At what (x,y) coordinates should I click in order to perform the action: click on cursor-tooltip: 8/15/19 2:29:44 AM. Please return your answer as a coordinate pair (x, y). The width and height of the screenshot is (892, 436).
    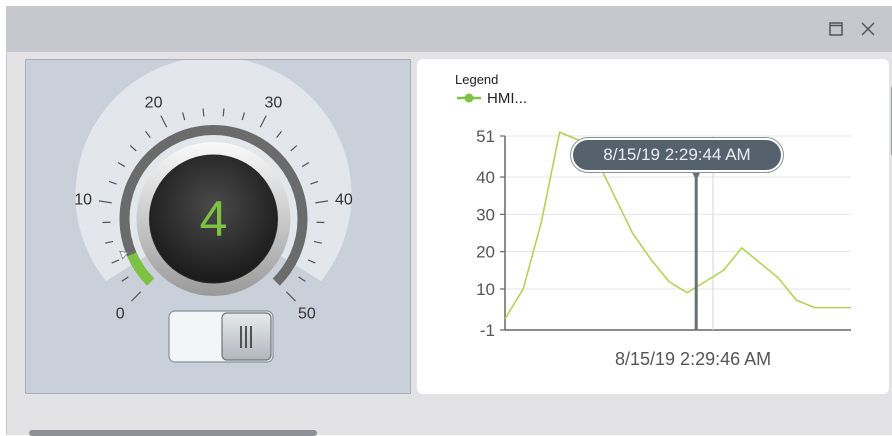
    Looking at the image, I should click on (677, 155).